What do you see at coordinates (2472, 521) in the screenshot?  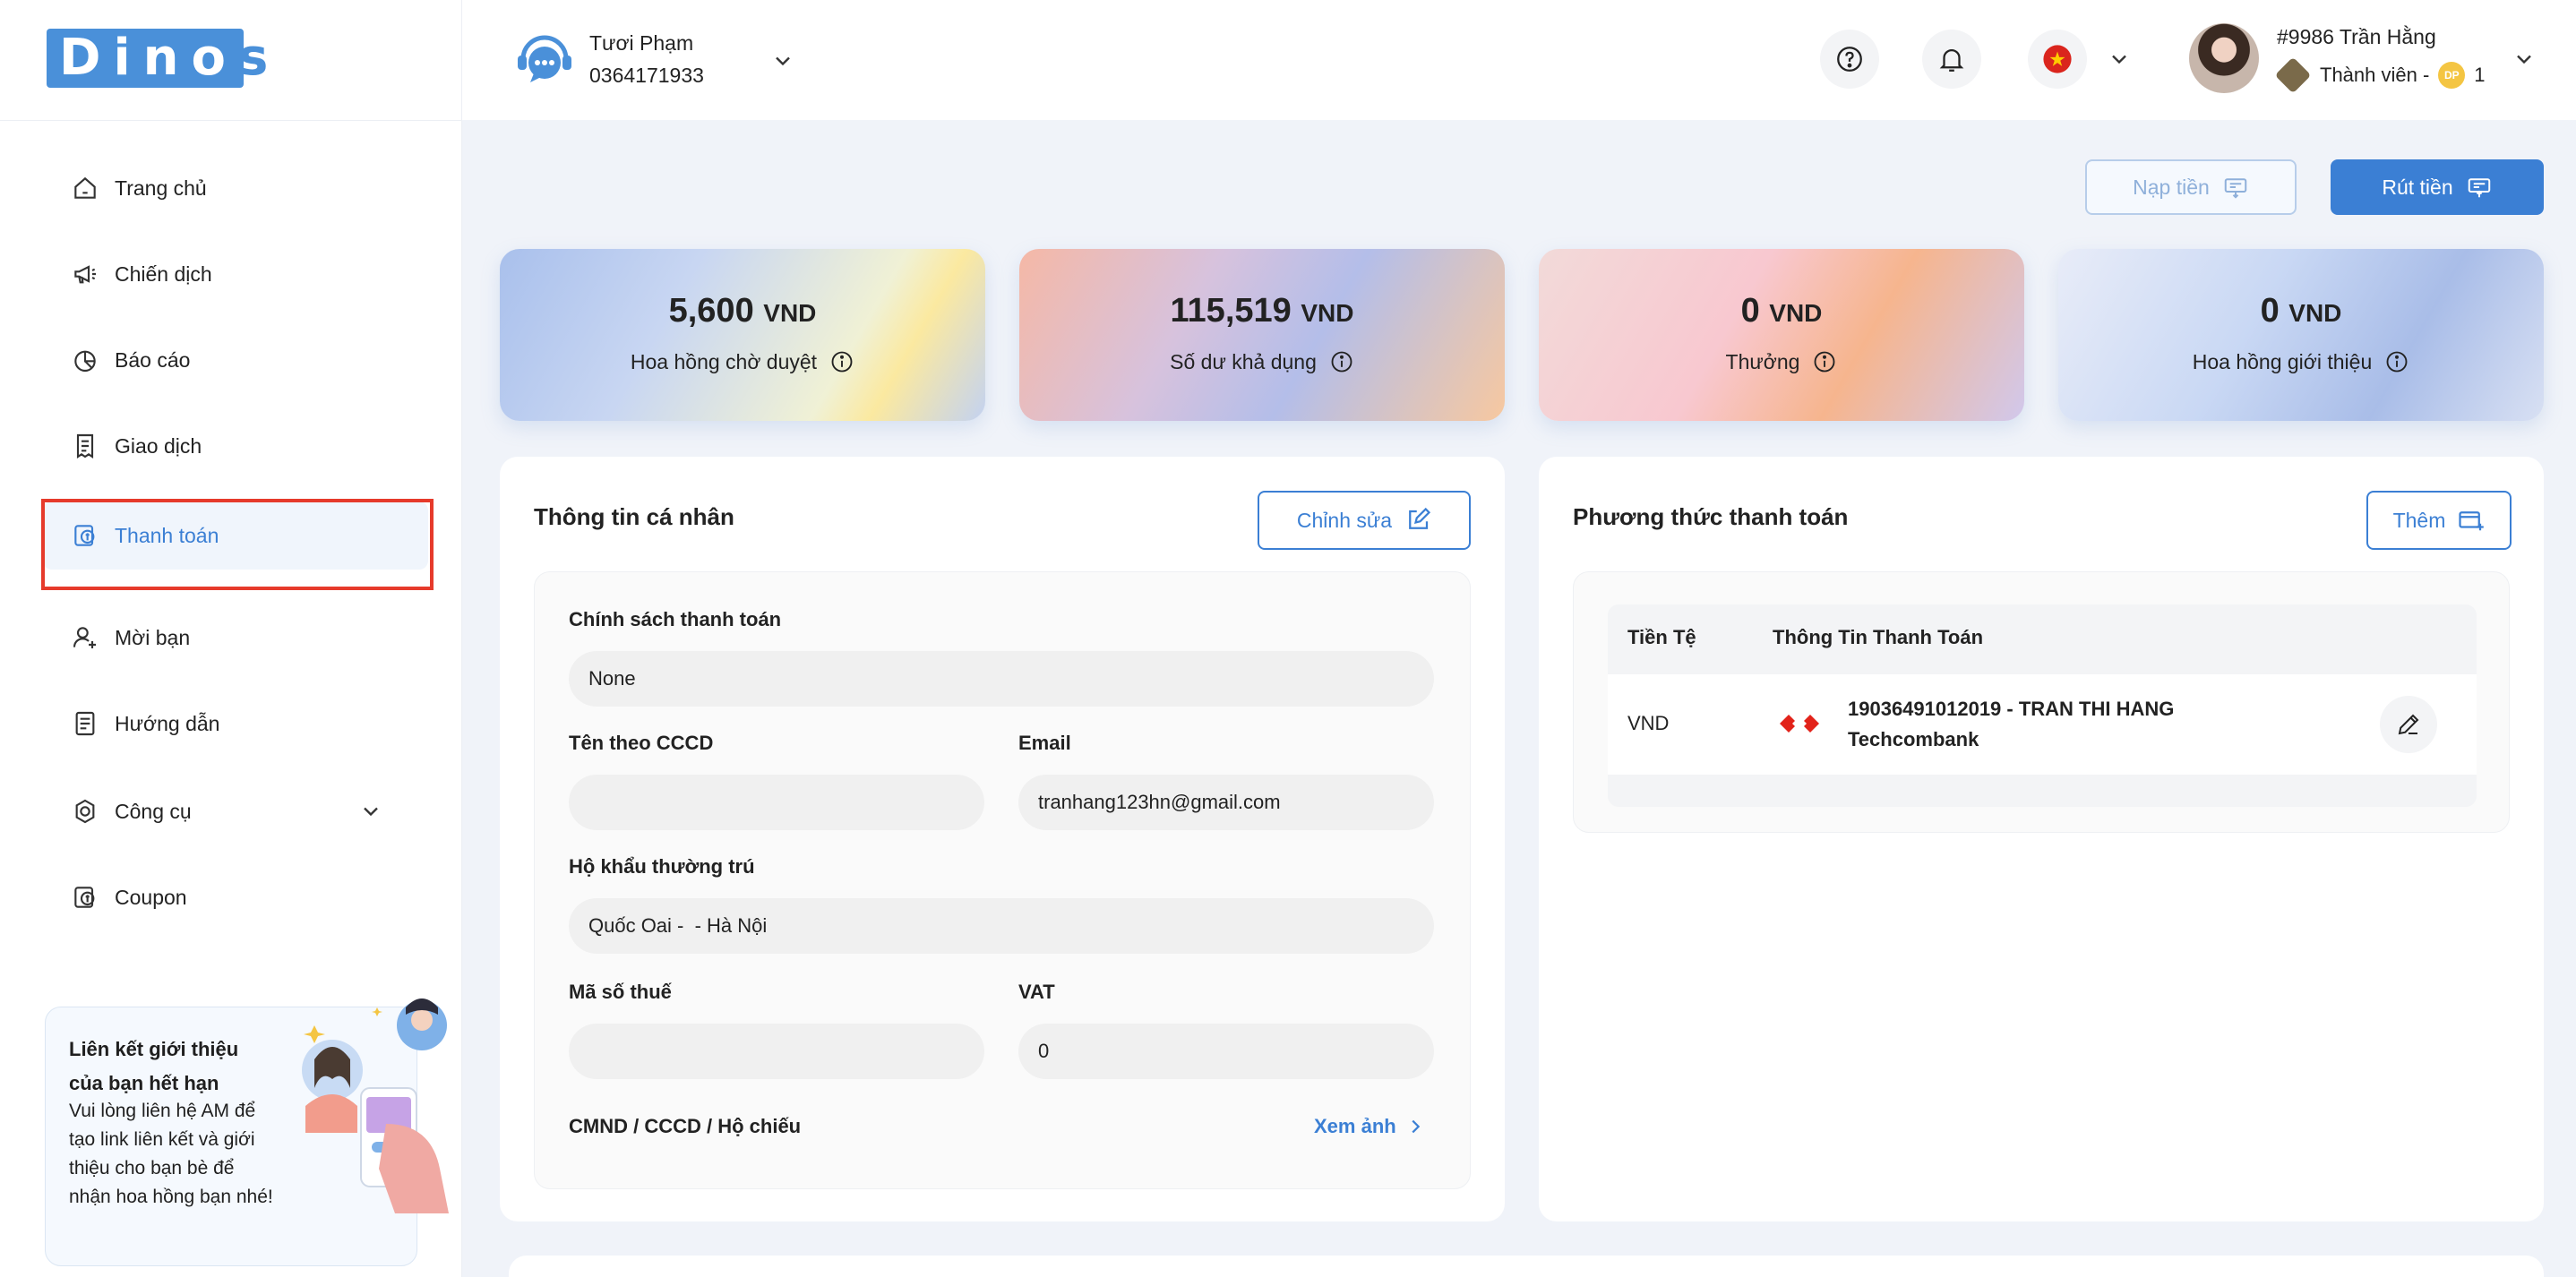 I see `add-card-icon` at bounding box center [2472, 521].